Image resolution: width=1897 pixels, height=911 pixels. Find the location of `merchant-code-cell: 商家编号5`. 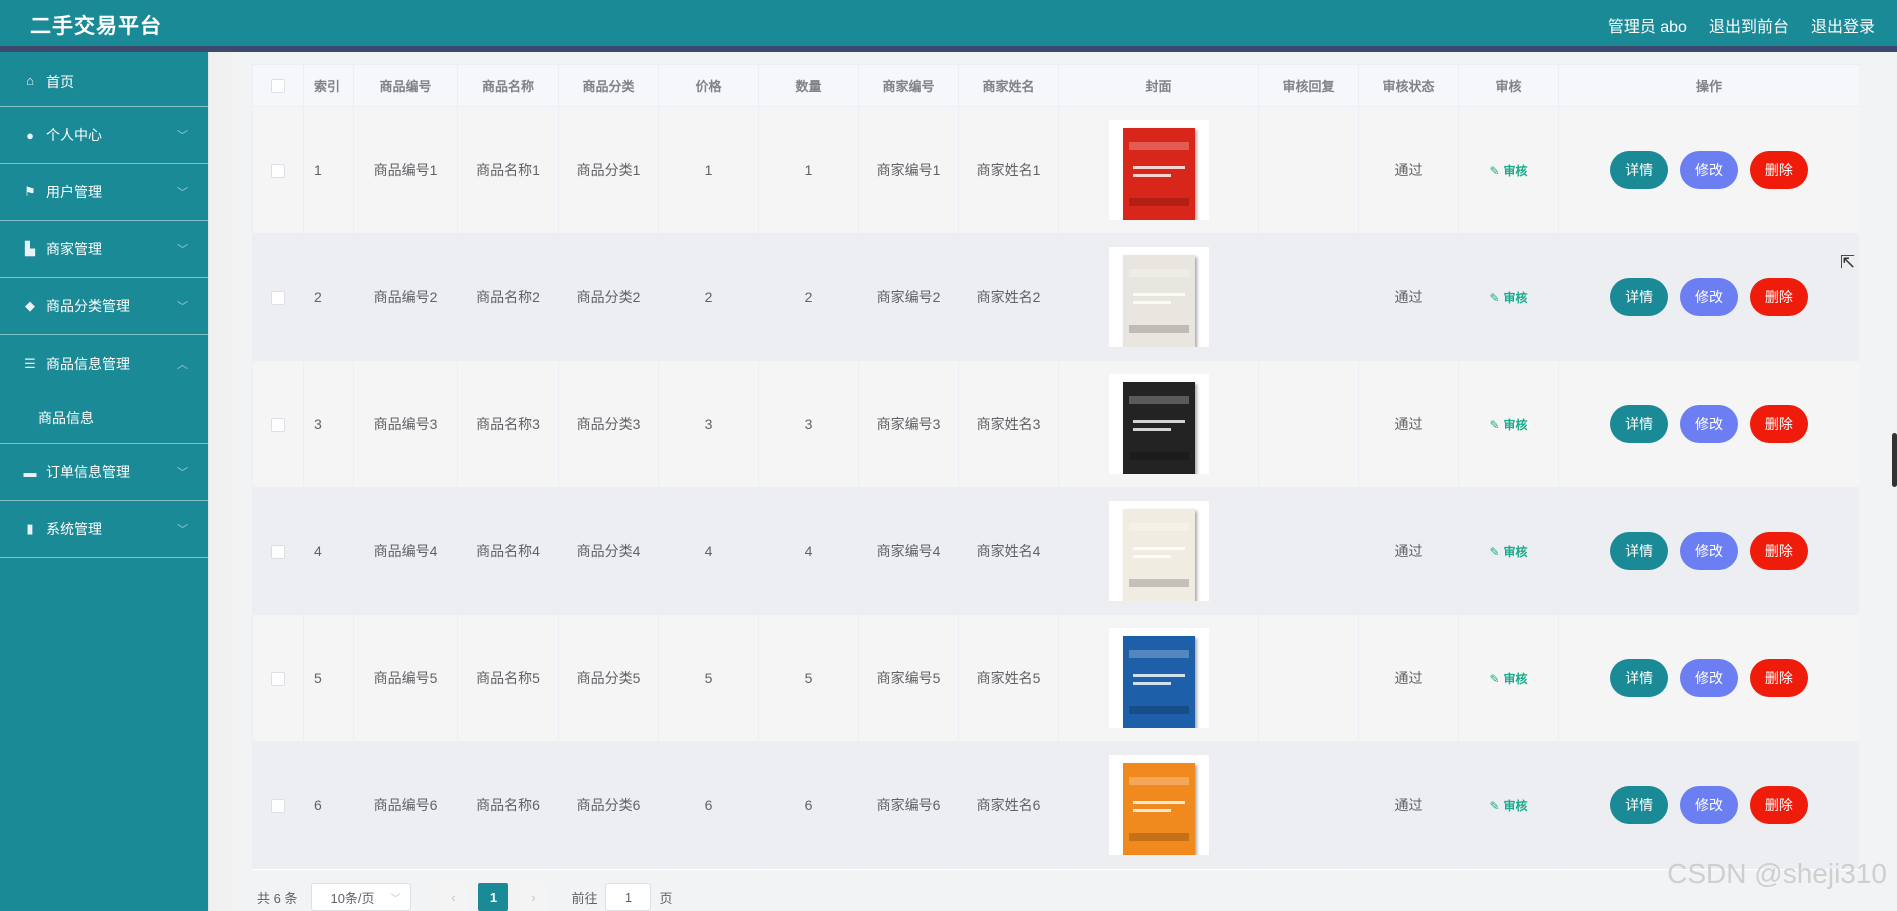

merchant-code-cell: 商家编号5 is located at coordinates (908, 678).